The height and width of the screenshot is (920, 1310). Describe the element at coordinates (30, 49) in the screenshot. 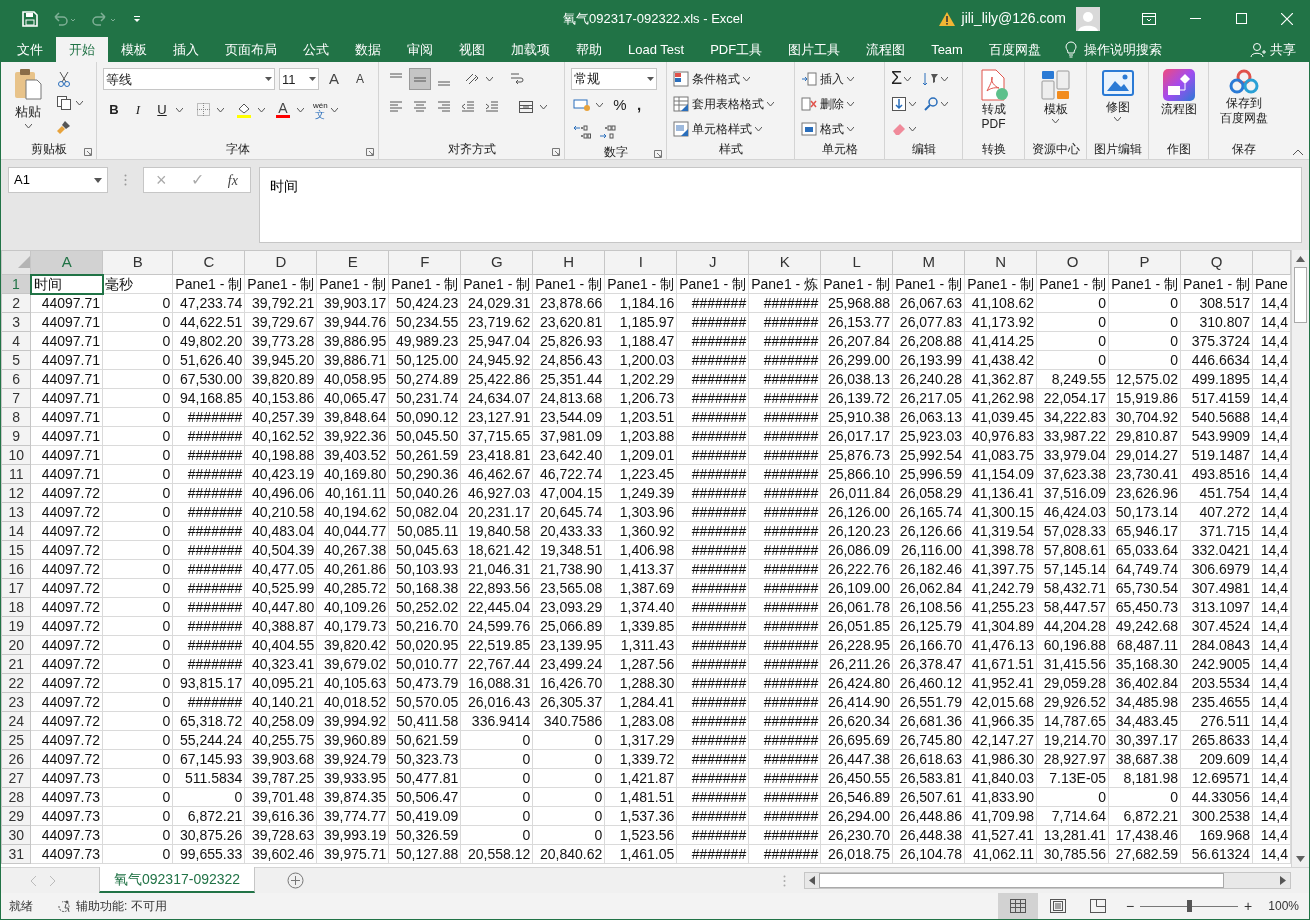

I see `ribbon-tab: 文件` at that location.